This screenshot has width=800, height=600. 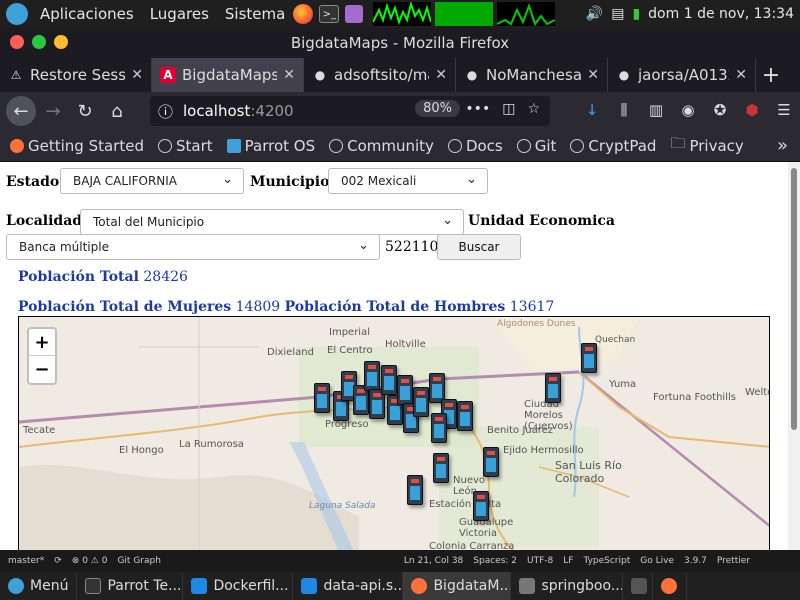 What do you see at coordinates (85, 111) in the screenshot?
I see `reload-button: ↻` at bounding box center [85, 111].